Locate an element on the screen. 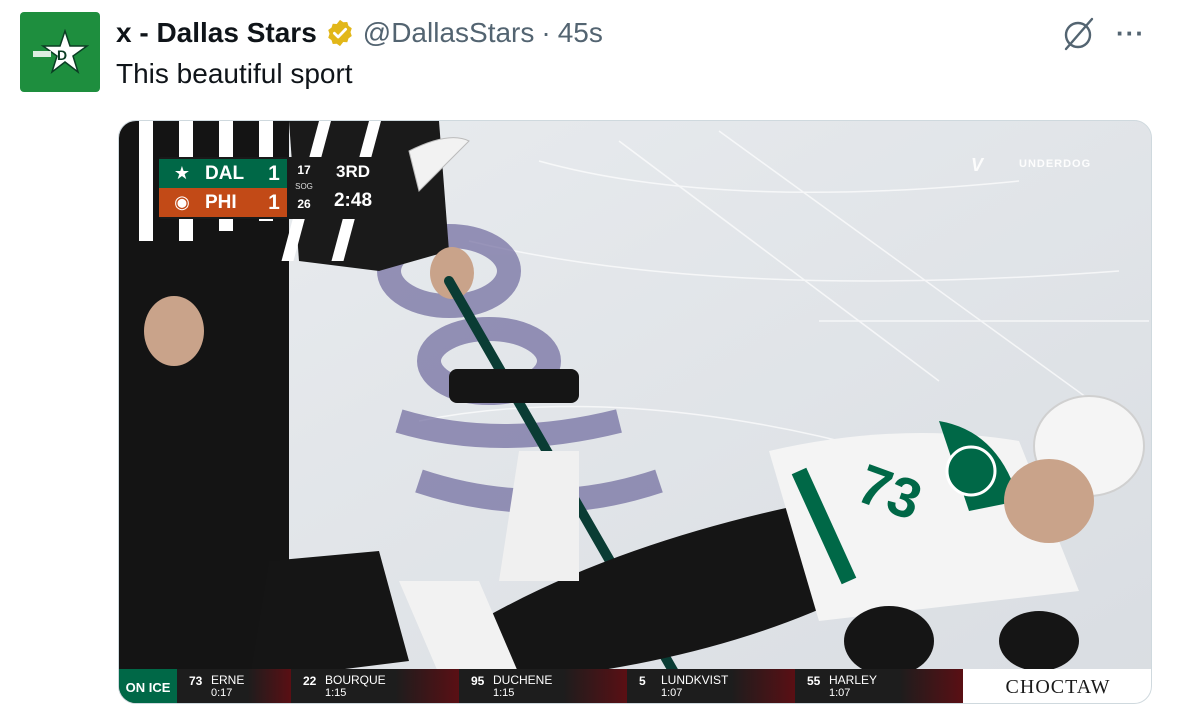  on-ice-player: 73 ERNE 0:17 is located at coordinates (234, 686).